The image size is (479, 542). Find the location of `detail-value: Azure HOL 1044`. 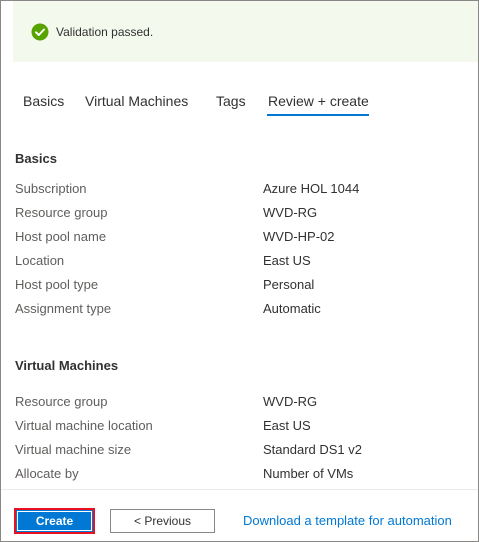

detail-value: Azure HOL 1044 is located at coordinates (311, 188).